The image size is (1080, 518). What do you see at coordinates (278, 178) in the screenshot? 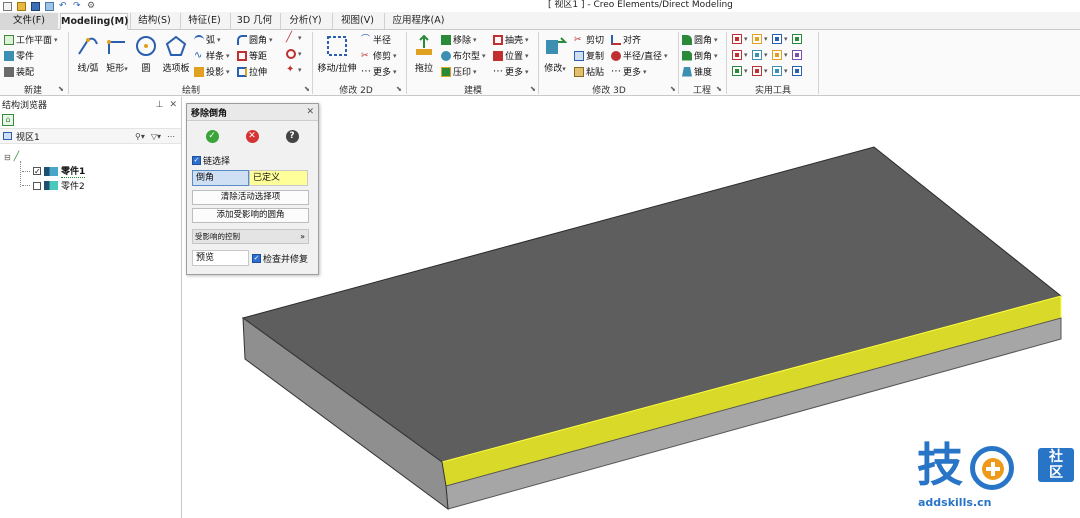
I see `chamfer-field-value: 已定义` at bounding box center [278, 178].